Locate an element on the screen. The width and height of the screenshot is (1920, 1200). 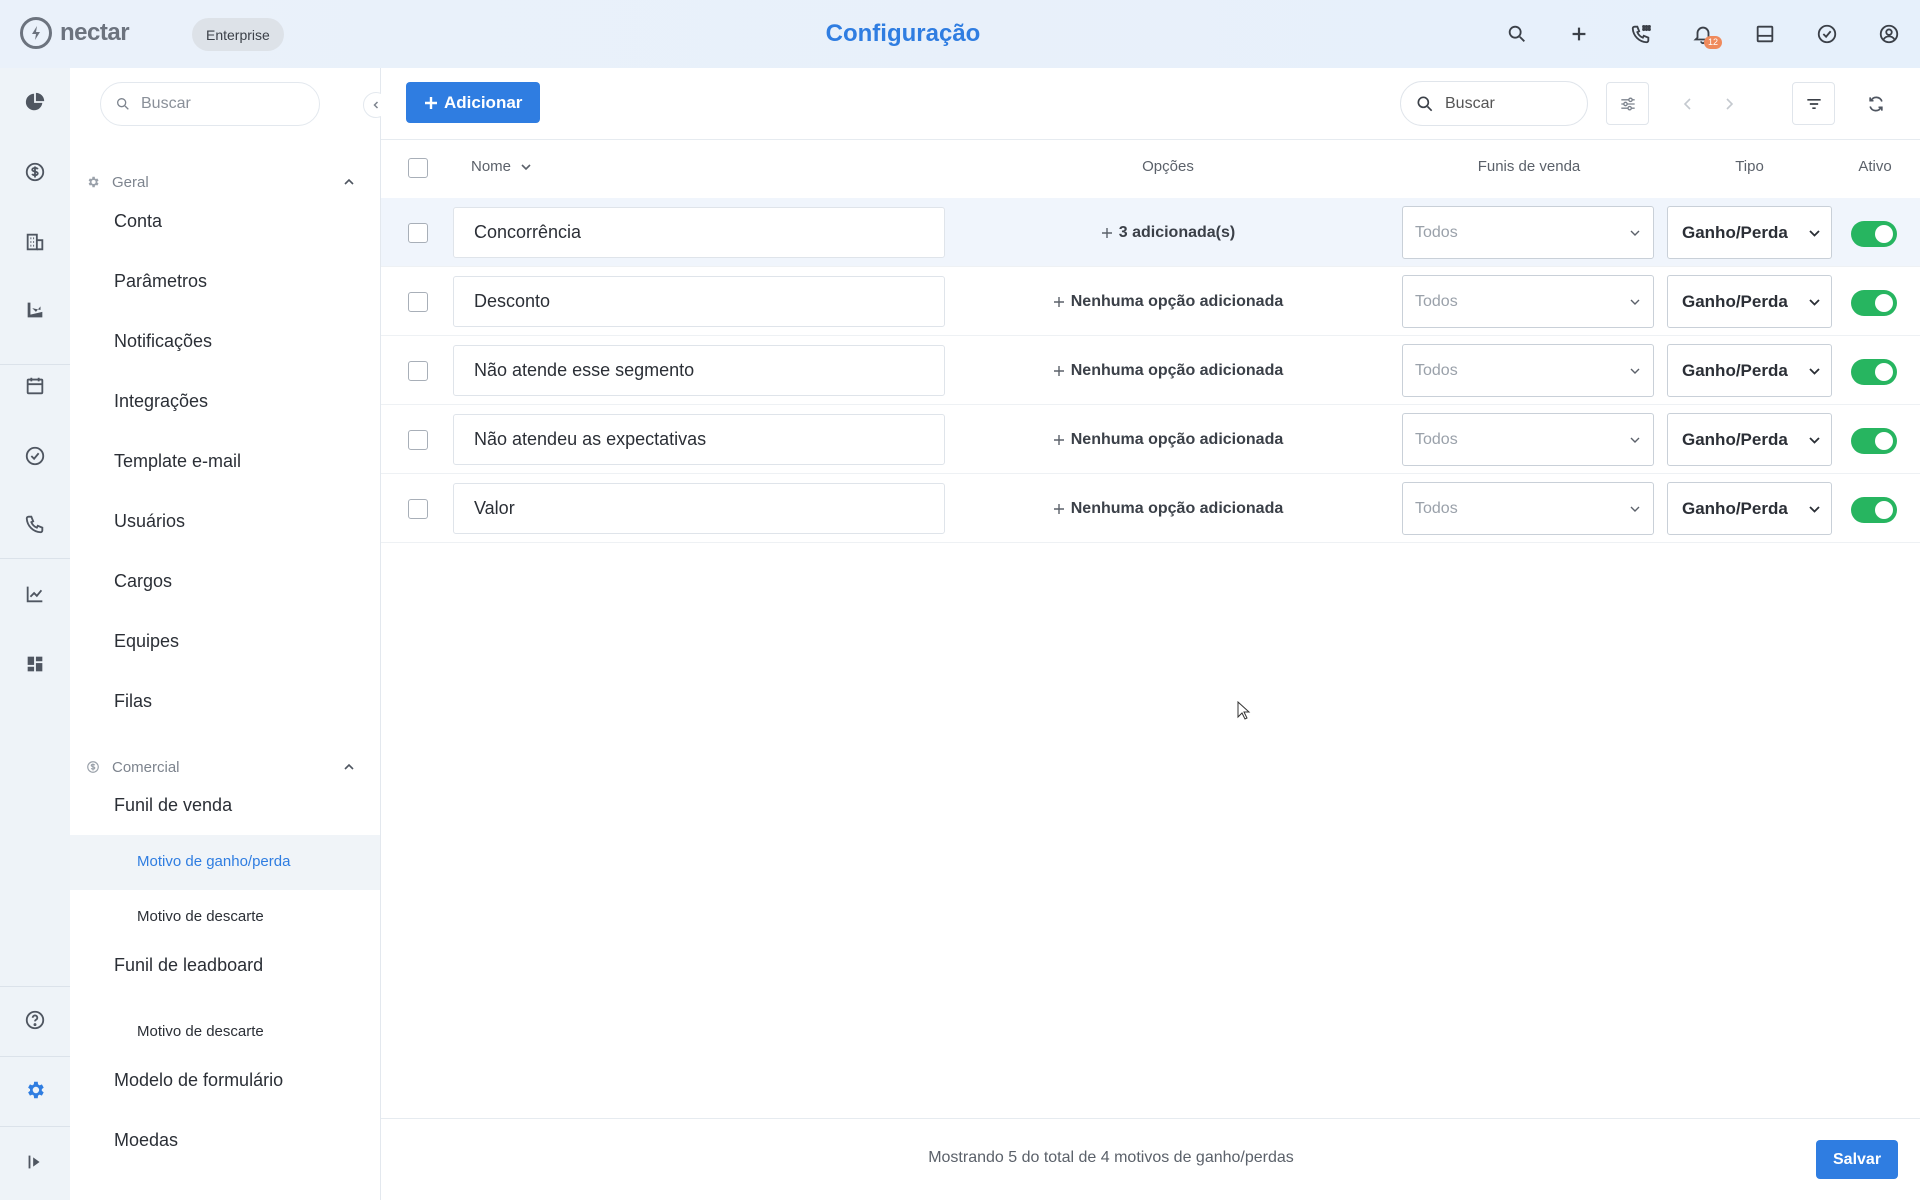
dollar-circle-icon is located at coordinates (35, 172).